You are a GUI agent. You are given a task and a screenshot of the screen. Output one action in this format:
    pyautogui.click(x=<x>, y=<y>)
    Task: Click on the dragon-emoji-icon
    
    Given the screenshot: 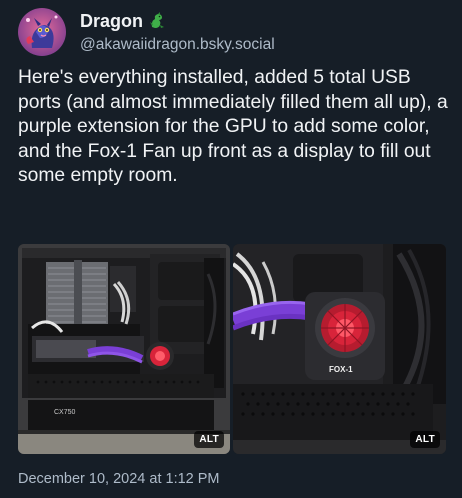 What is the action you would take?
    pyautogui.click(x=157, y=21)
    